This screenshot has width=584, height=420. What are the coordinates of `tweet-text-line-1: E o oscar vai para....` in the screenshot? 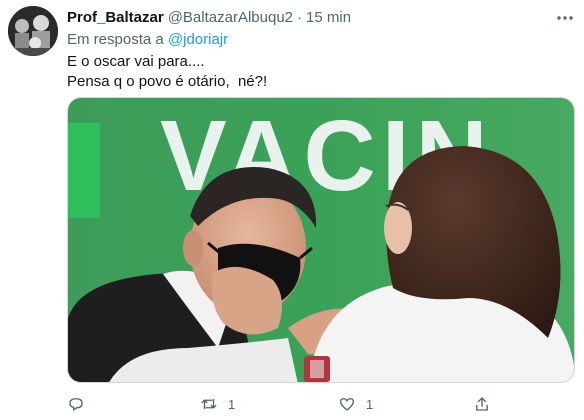 It's located at (136, 61).